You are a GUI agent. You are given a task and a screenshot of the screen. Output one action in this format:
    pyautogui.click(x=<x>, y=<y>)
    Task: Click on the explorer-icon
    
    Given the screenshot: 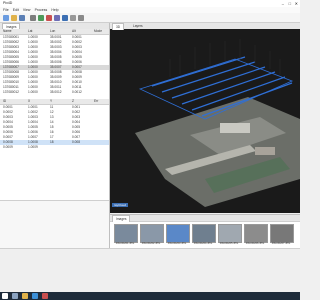 What is the action you would take?
    pyautogui.click(x=25, y=296)
    